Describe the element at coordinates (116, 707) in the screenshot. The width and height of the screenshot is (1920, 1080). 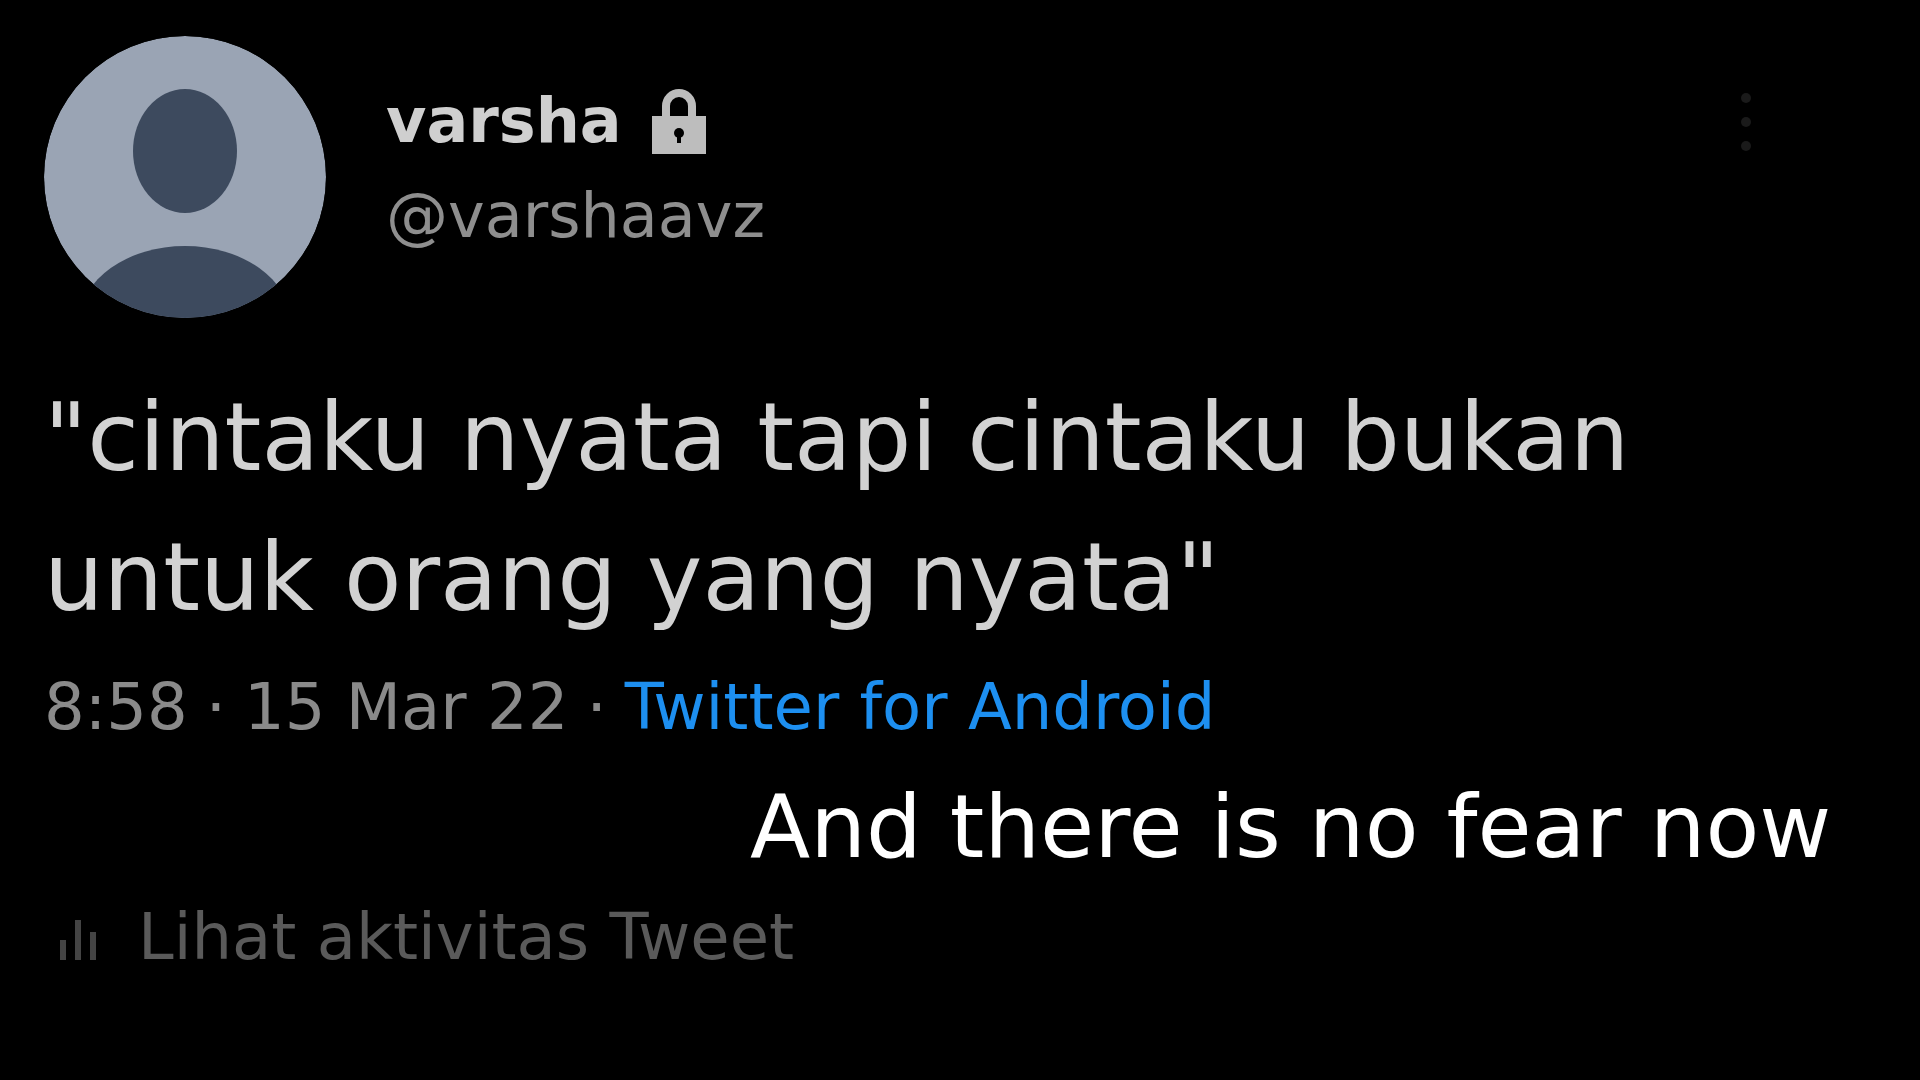
I see `tweet-time: 8:58` at that location.